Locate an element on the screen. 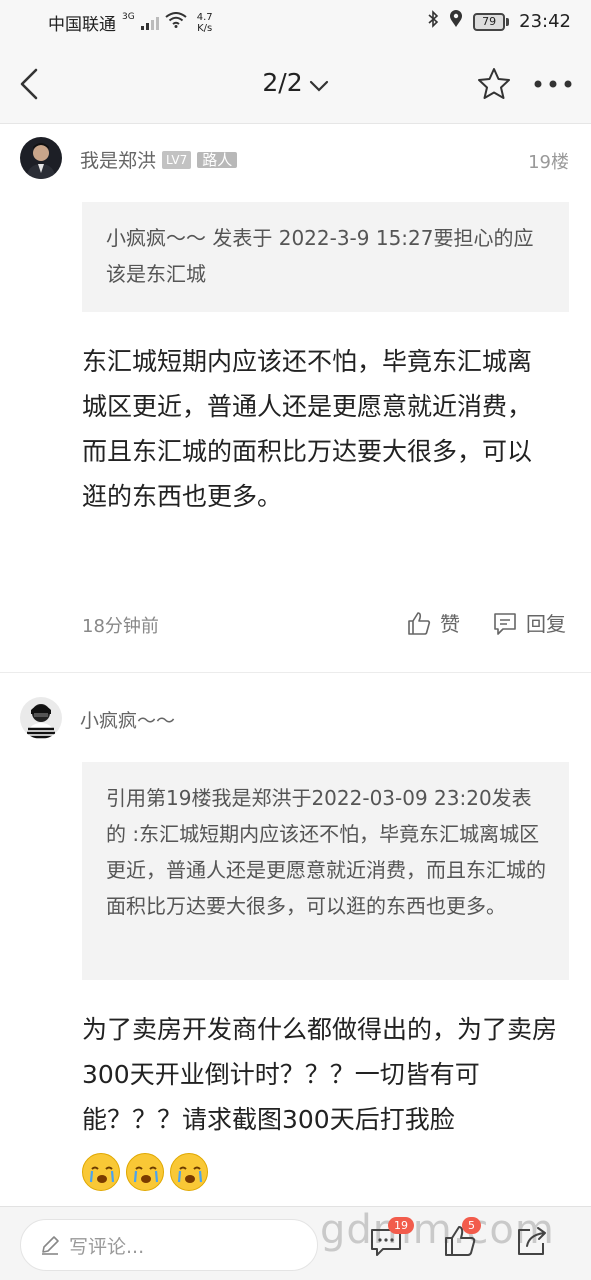 Image resolution: width=591 pixels, height=1280 pixels. star-icon is located at coordinates (494, 83).